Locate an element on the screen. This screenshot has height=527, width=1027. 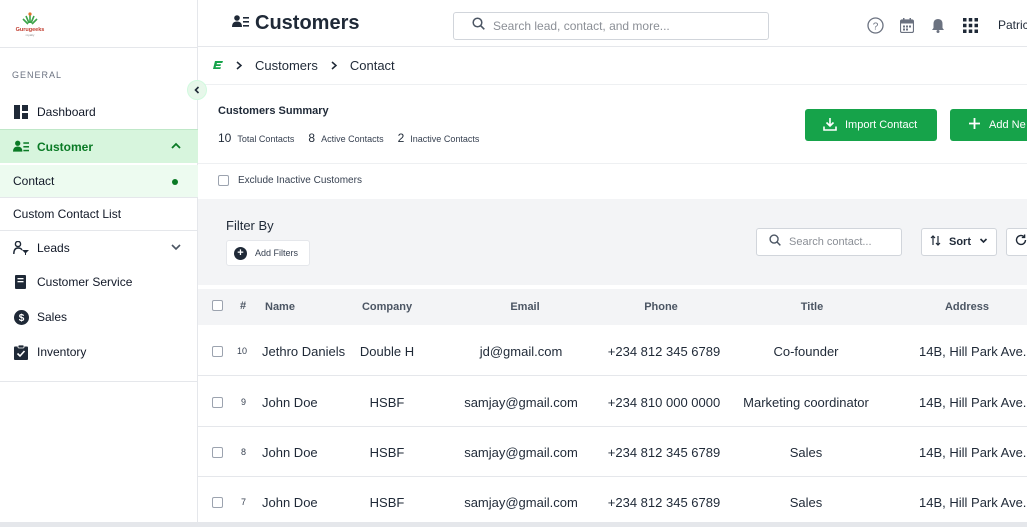
sort-arrows-icon is located at coordinates (935, 242).